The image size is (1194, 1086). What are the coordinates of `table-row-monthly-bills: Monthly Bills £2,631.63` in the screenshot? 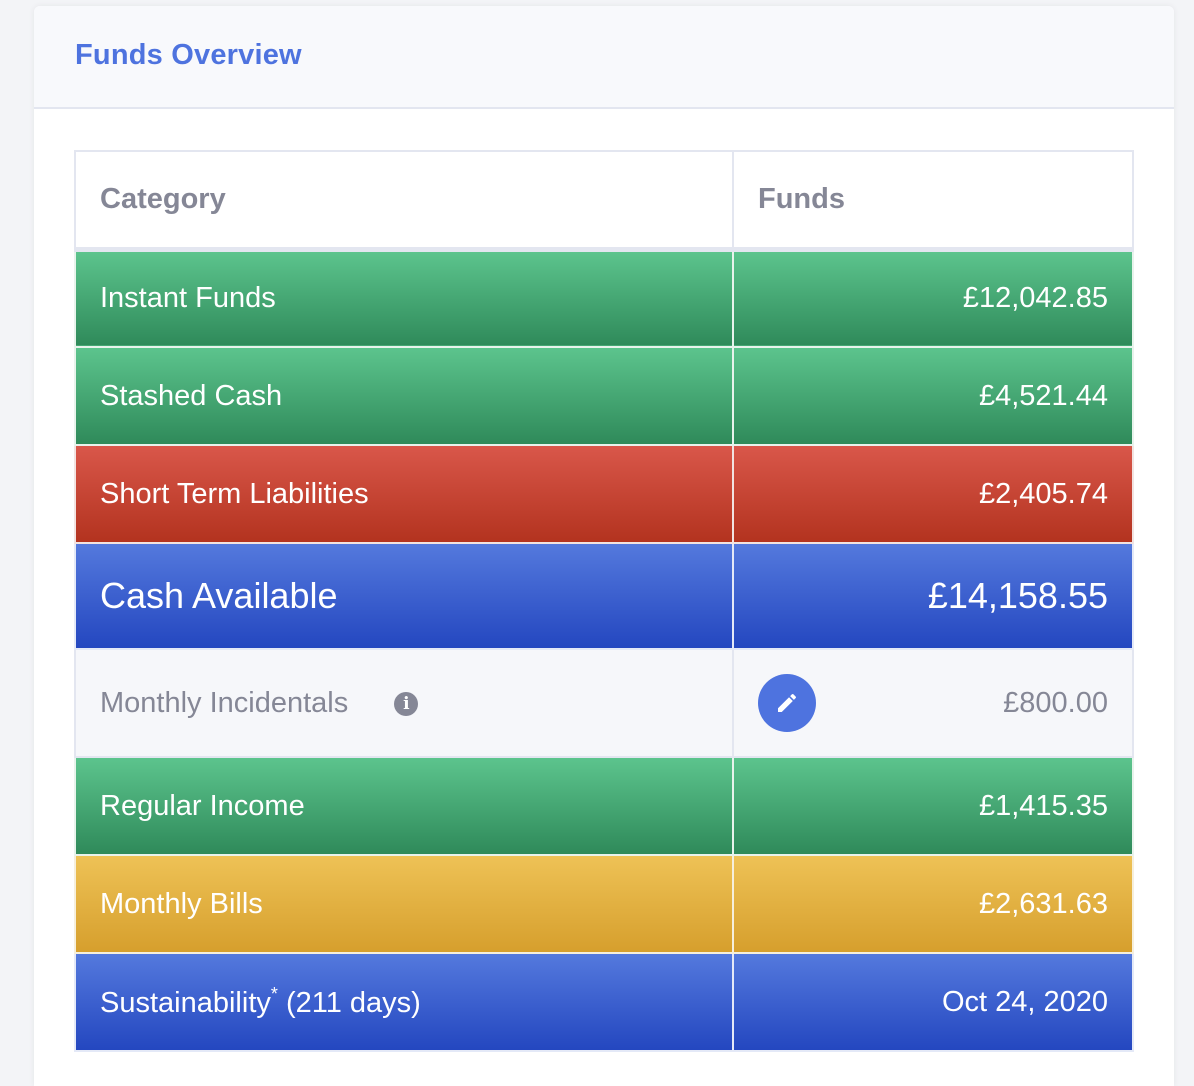 It's located at (604, 904).